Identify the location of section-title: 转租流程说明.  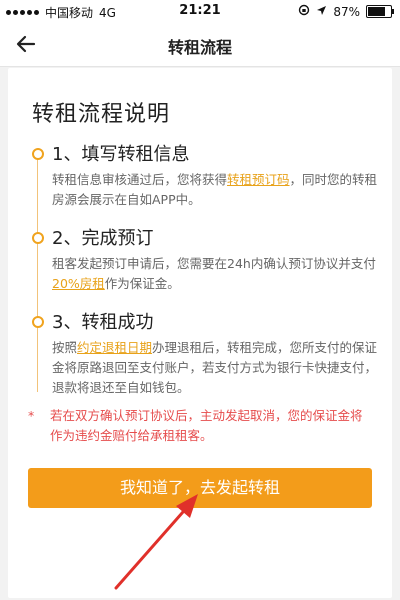
(101, 114).